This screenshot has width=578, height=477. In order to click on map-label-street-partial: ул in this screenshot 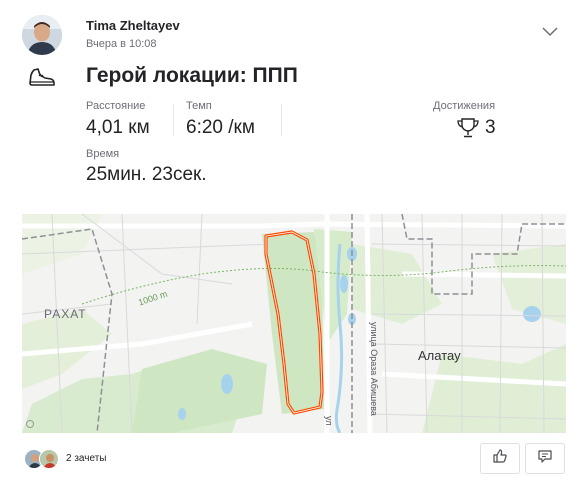, I will do `click(329, 421)`.